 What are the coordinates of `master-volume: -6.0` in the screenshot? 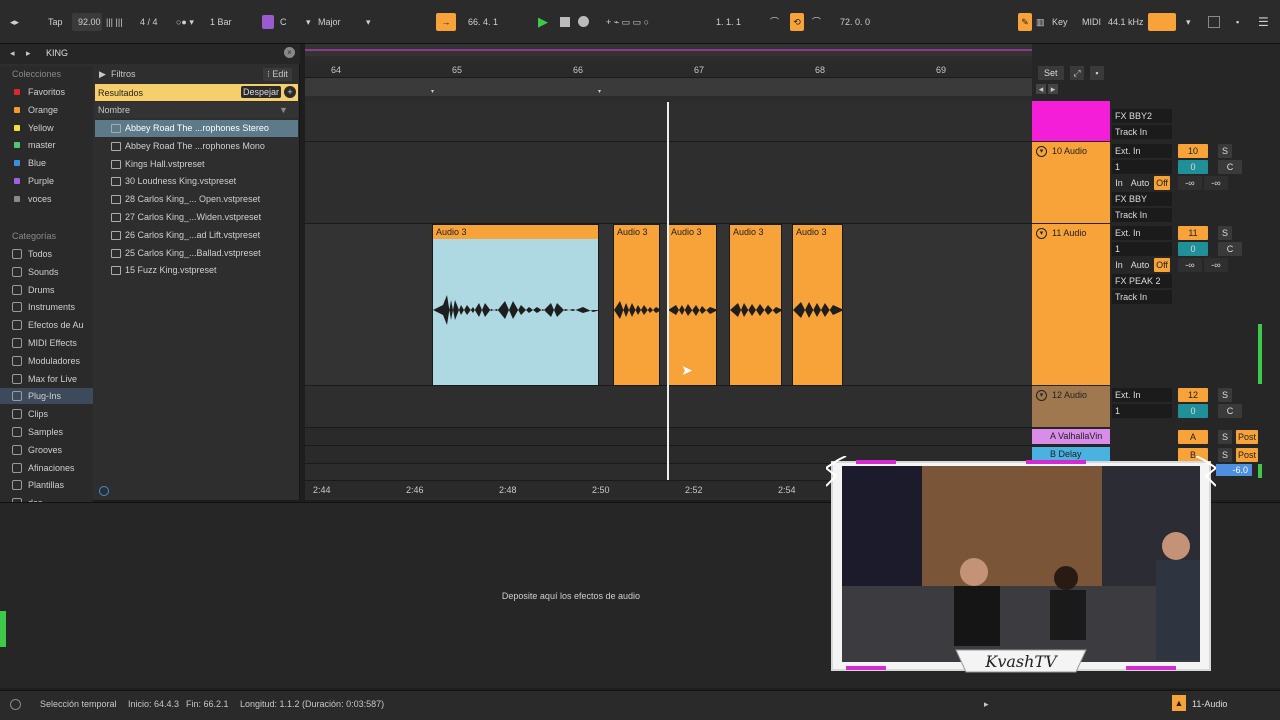 It's located at (1234, 470).